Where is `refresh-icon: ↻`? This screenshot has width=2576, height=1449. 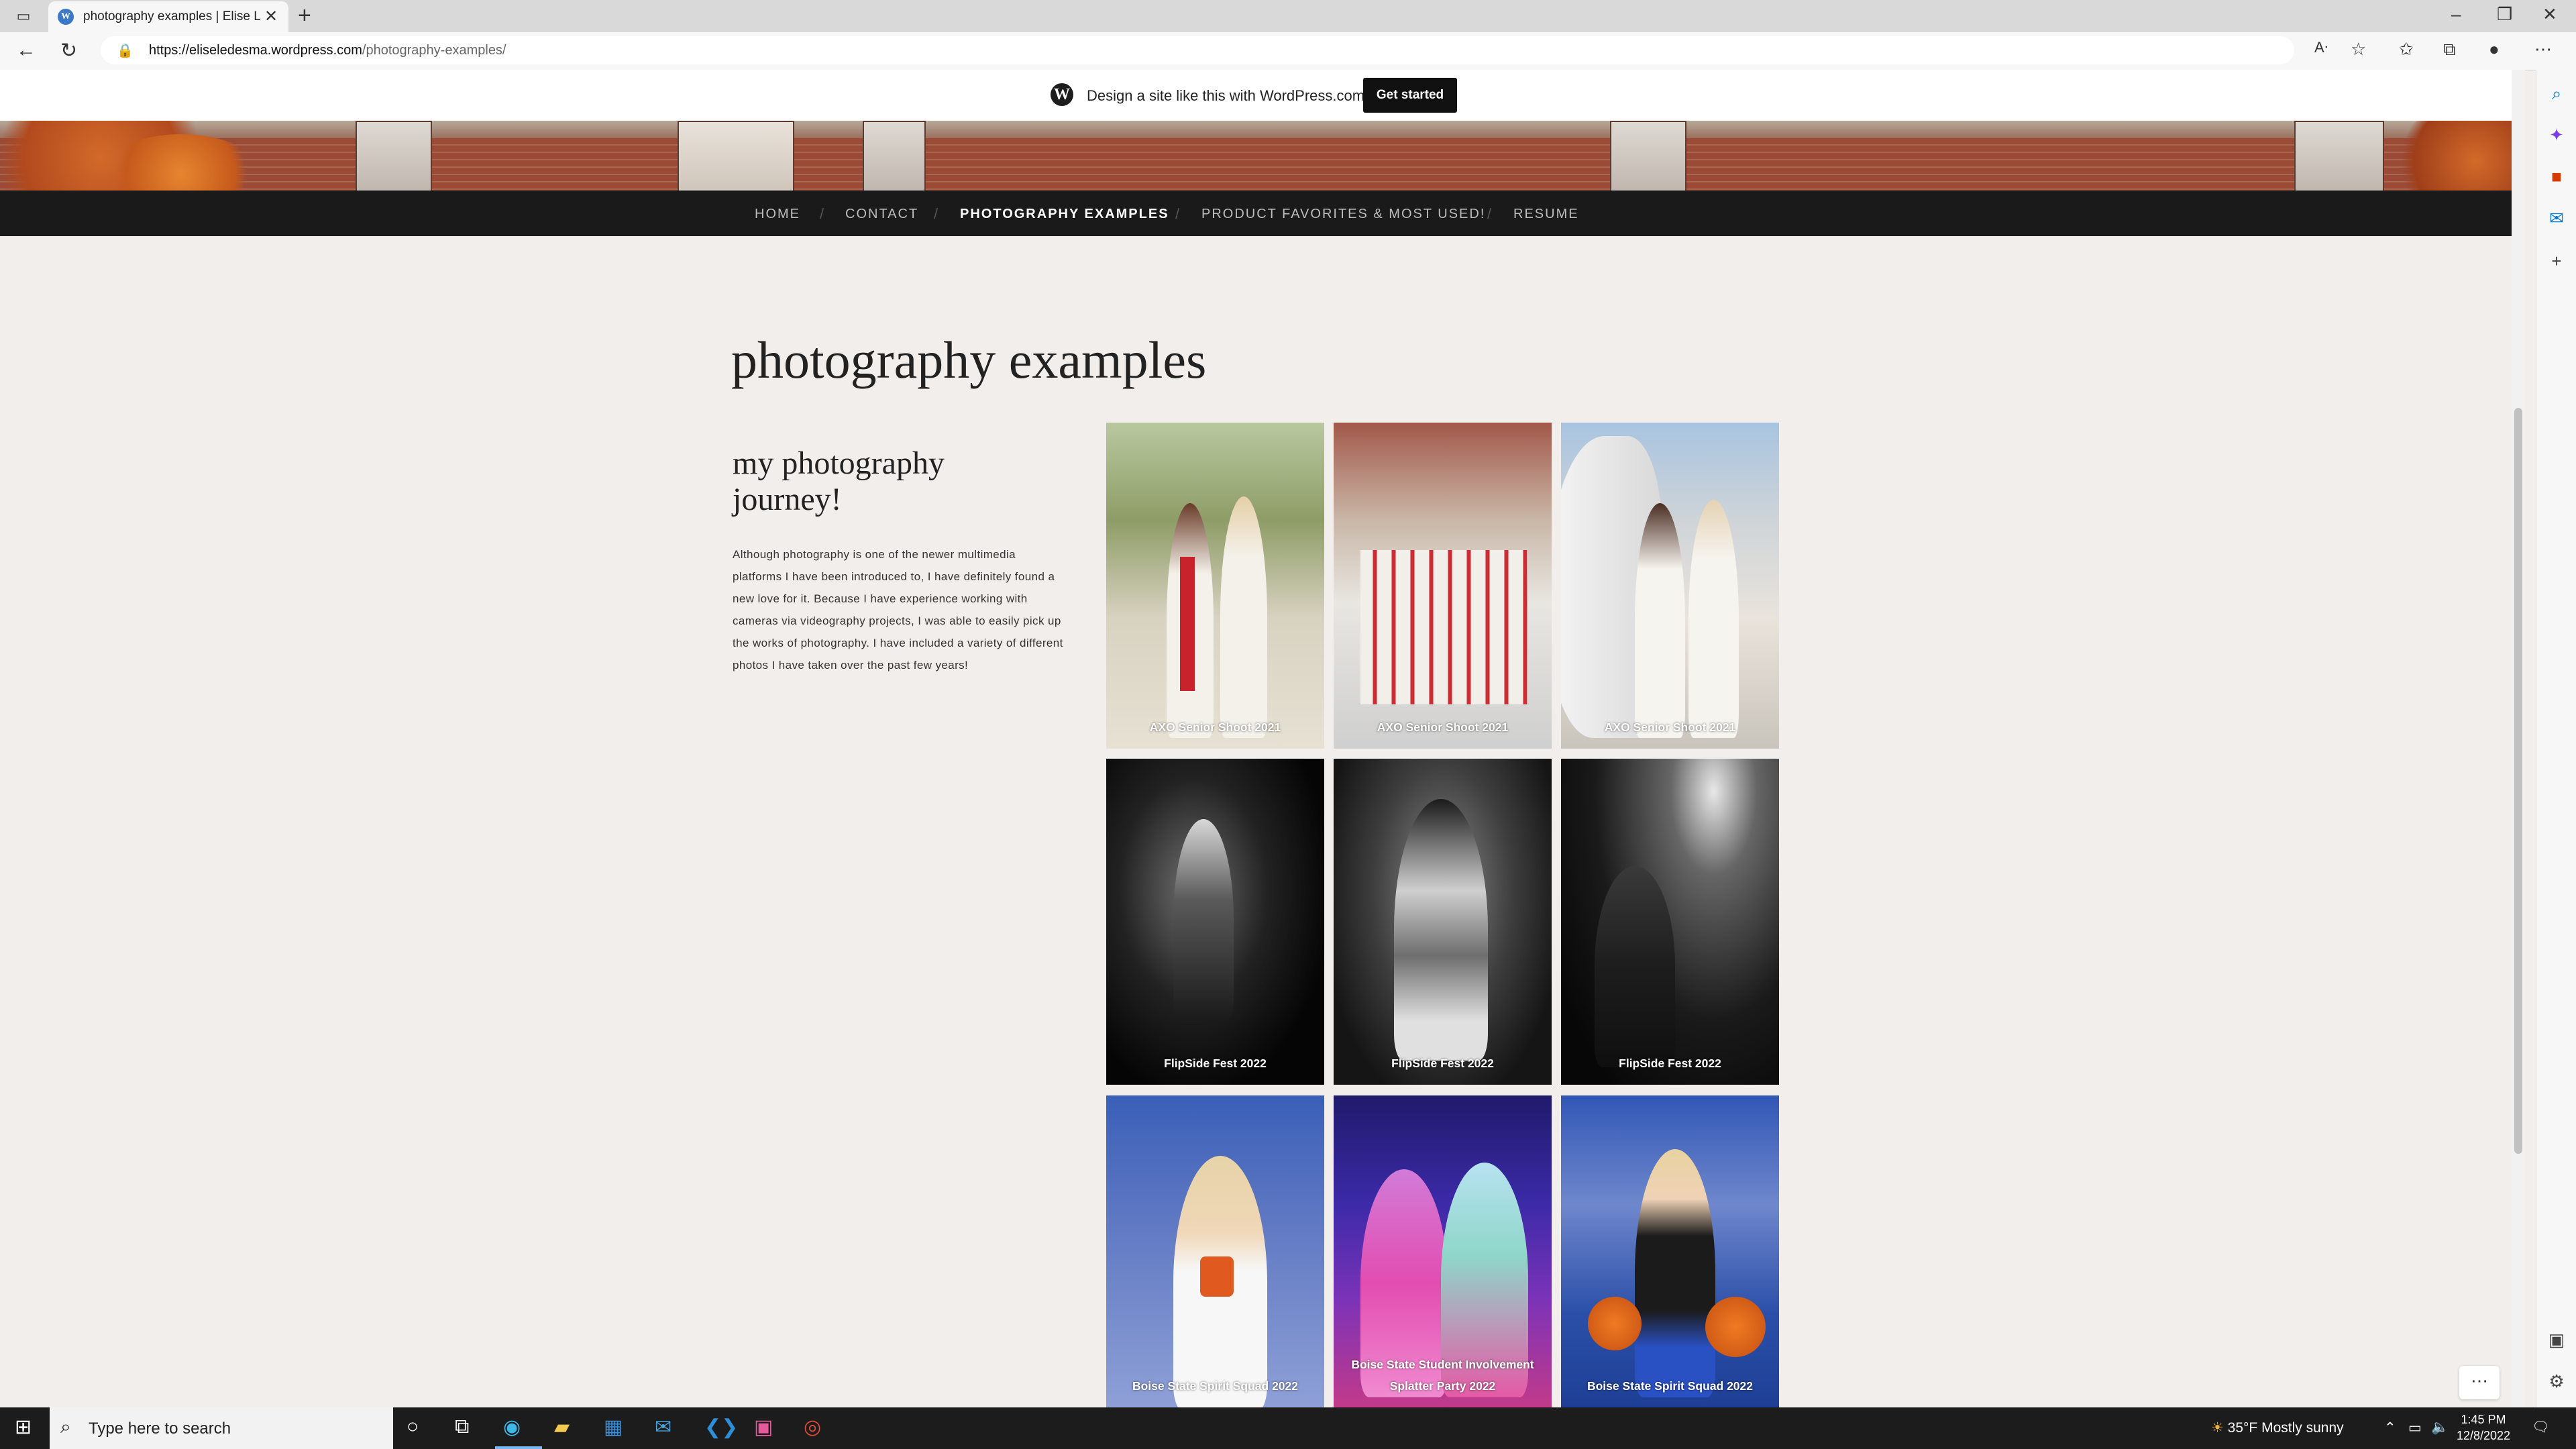 refresh-icon: ↻ is located at coordinates (68, 50).